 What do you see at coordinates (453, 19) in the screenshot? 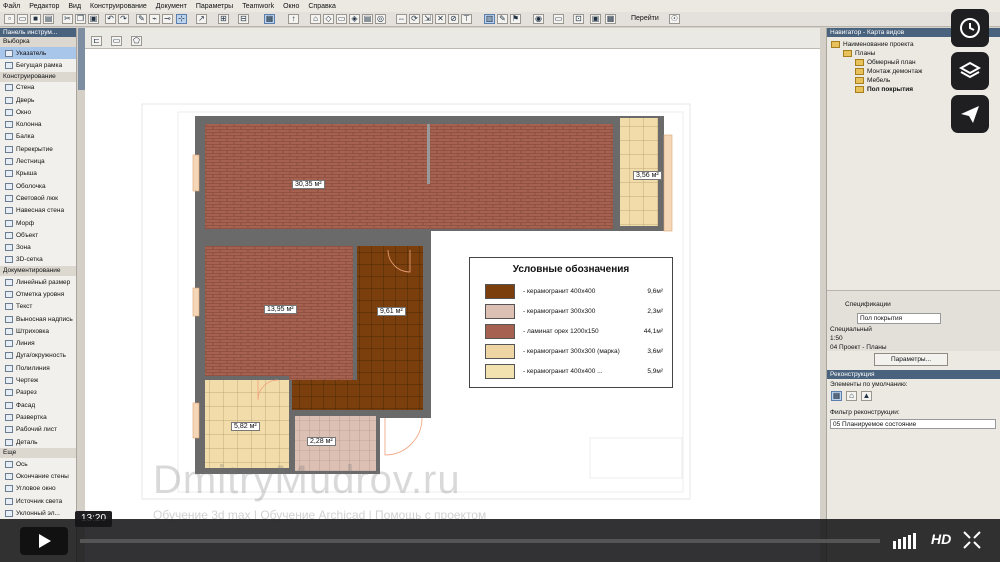
I see `split-icon: ⊘` at bounding box center [453, 19].